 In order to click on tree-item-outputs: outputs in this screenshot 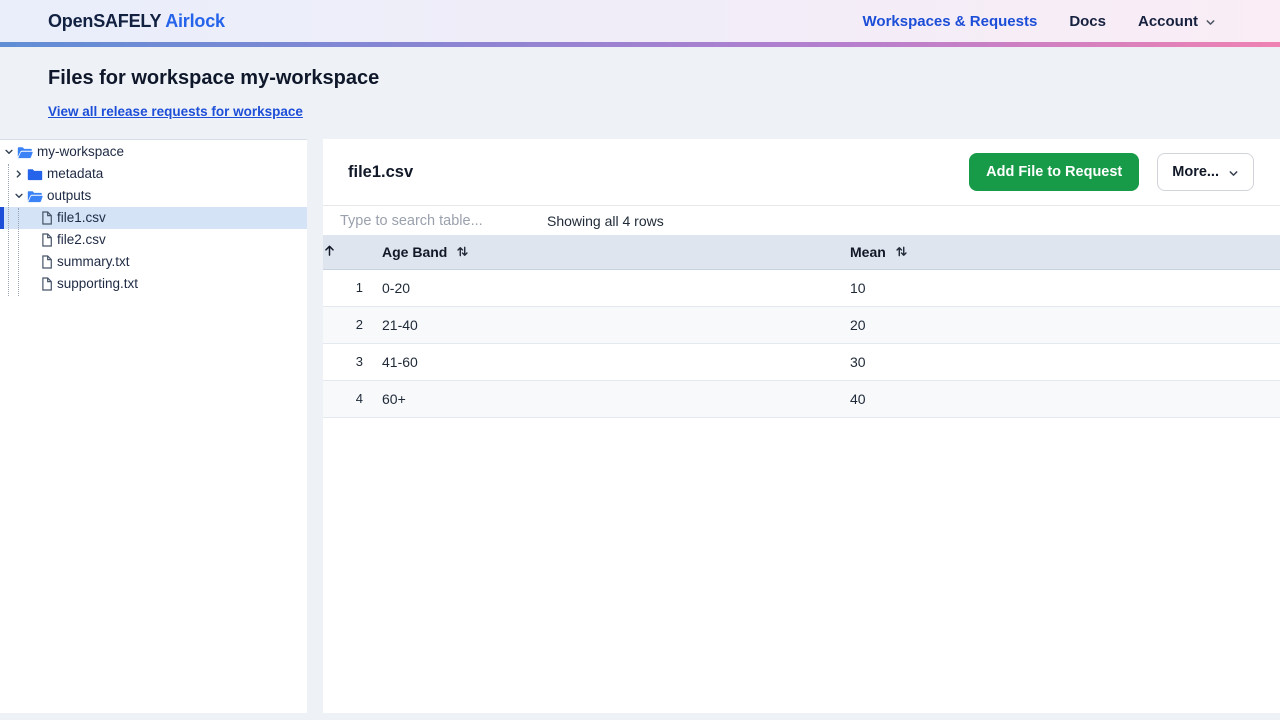, I will do `click(153, 196)`.